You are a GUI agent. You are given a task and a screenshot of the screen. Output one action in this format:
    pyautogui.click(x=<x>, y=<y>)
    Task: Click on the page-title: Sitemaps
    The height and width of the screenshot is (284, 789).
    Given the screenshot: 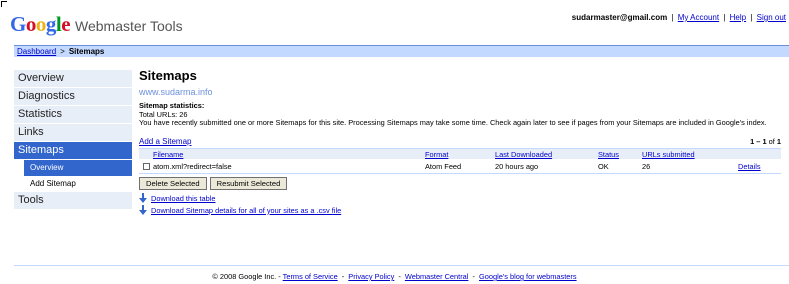 What is the action you would take?
    pyautogui.click(x=168, y=75)
    